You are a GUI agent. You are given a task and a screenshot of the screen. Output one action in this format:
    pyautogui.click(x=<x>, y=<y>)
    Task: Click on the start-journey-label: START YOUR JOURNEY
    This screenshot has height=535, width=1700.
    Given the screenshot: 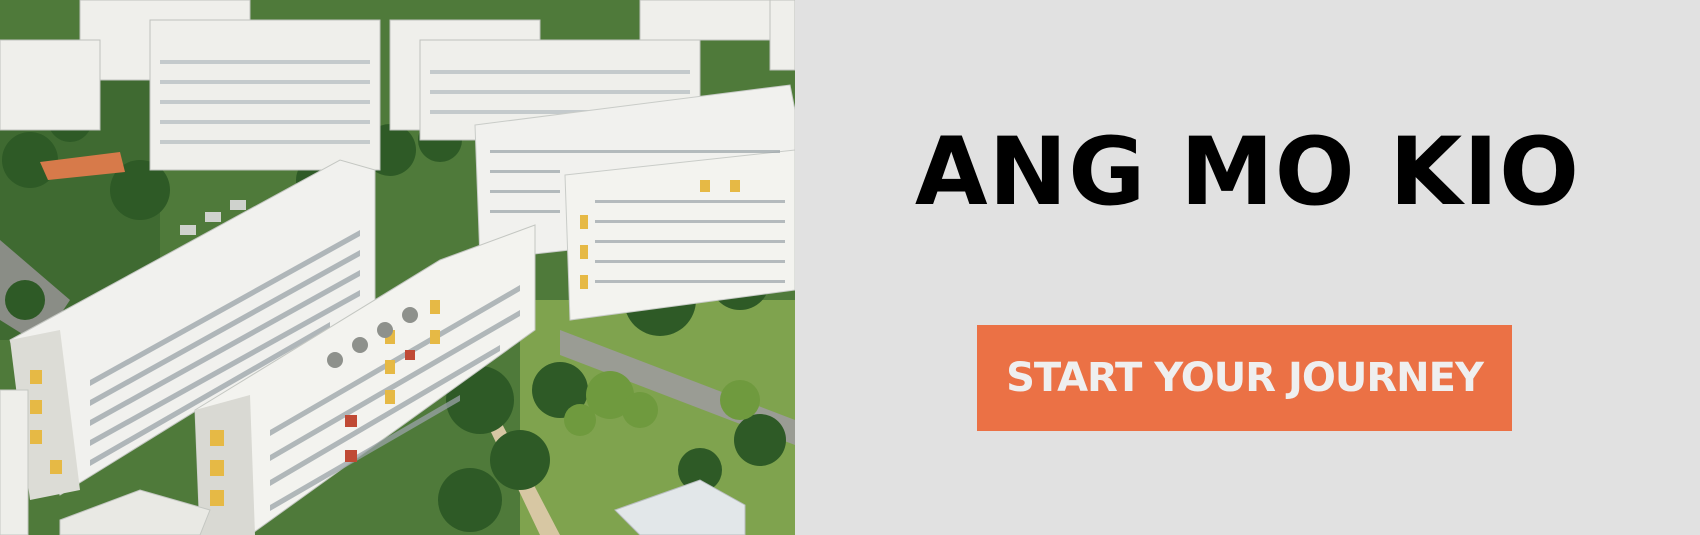 What is the action you would take?
    pyautogui.click(x=1245, y=378)
    